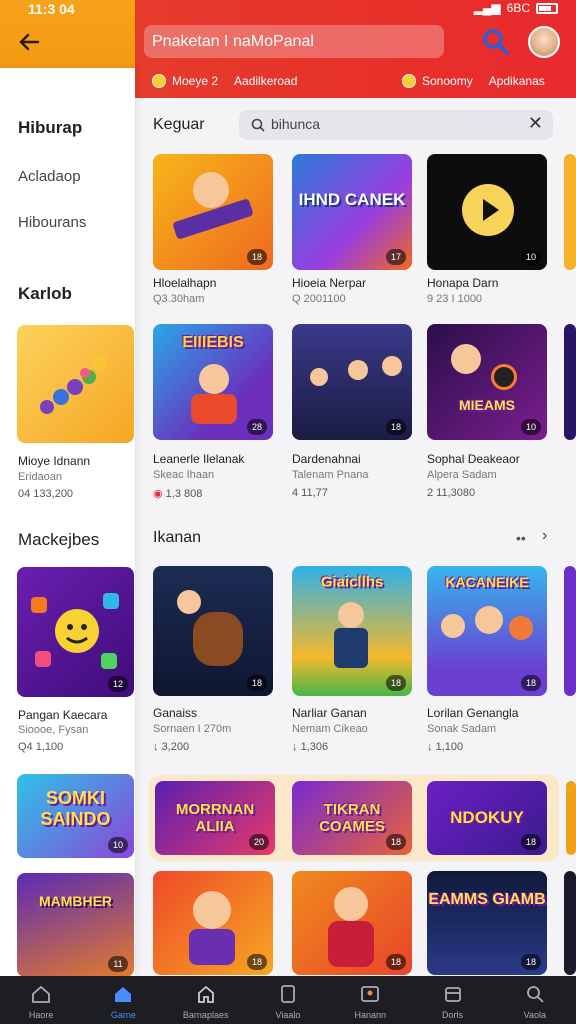 Image resolution: width=576 pixels, height=1024 pixels. I want to click on wallet-icon, so click(452, 994).